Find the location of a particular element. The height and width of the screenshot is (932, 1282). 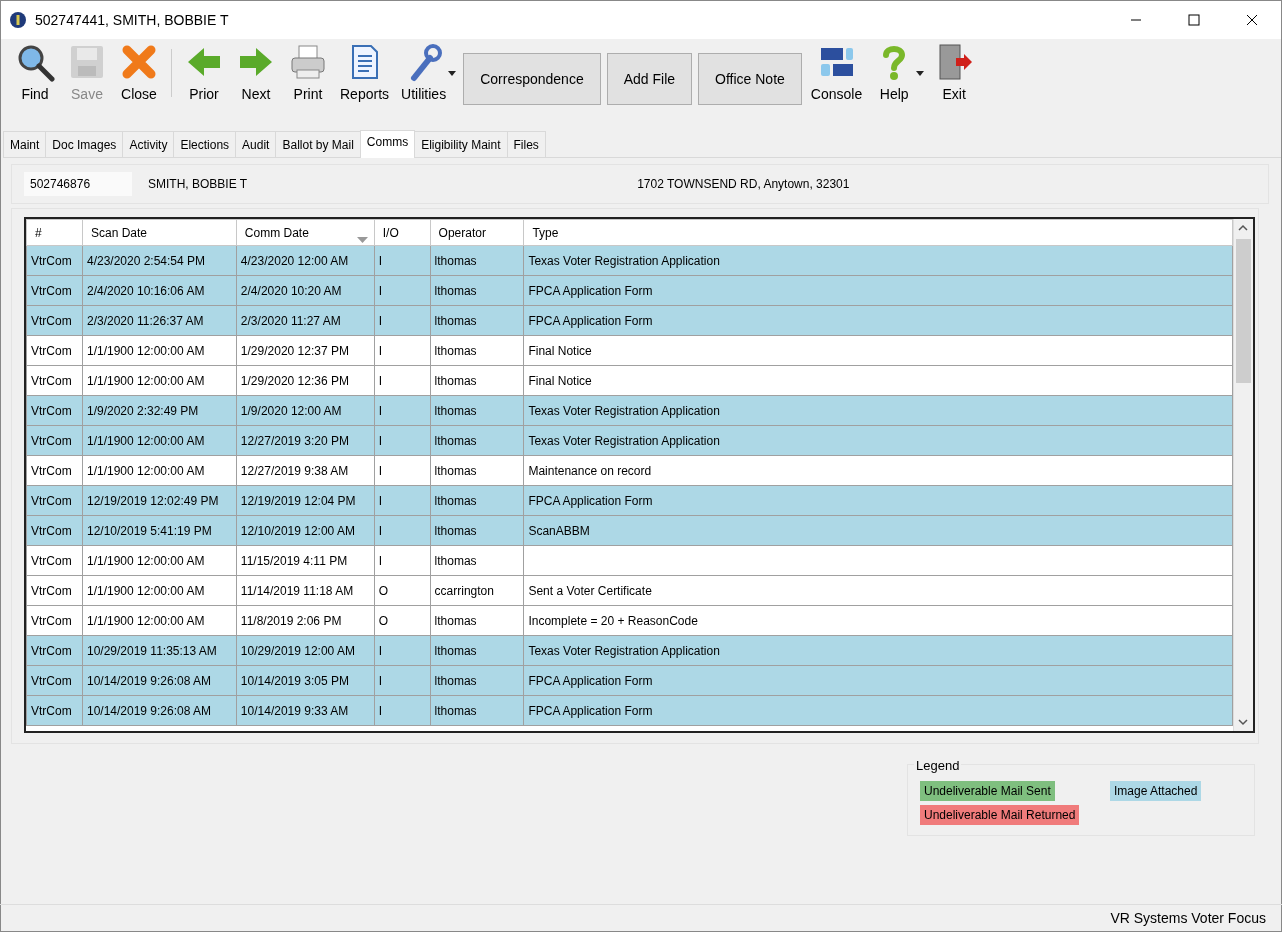

toolbar-button: Prior is located at coordinates (204, 73).